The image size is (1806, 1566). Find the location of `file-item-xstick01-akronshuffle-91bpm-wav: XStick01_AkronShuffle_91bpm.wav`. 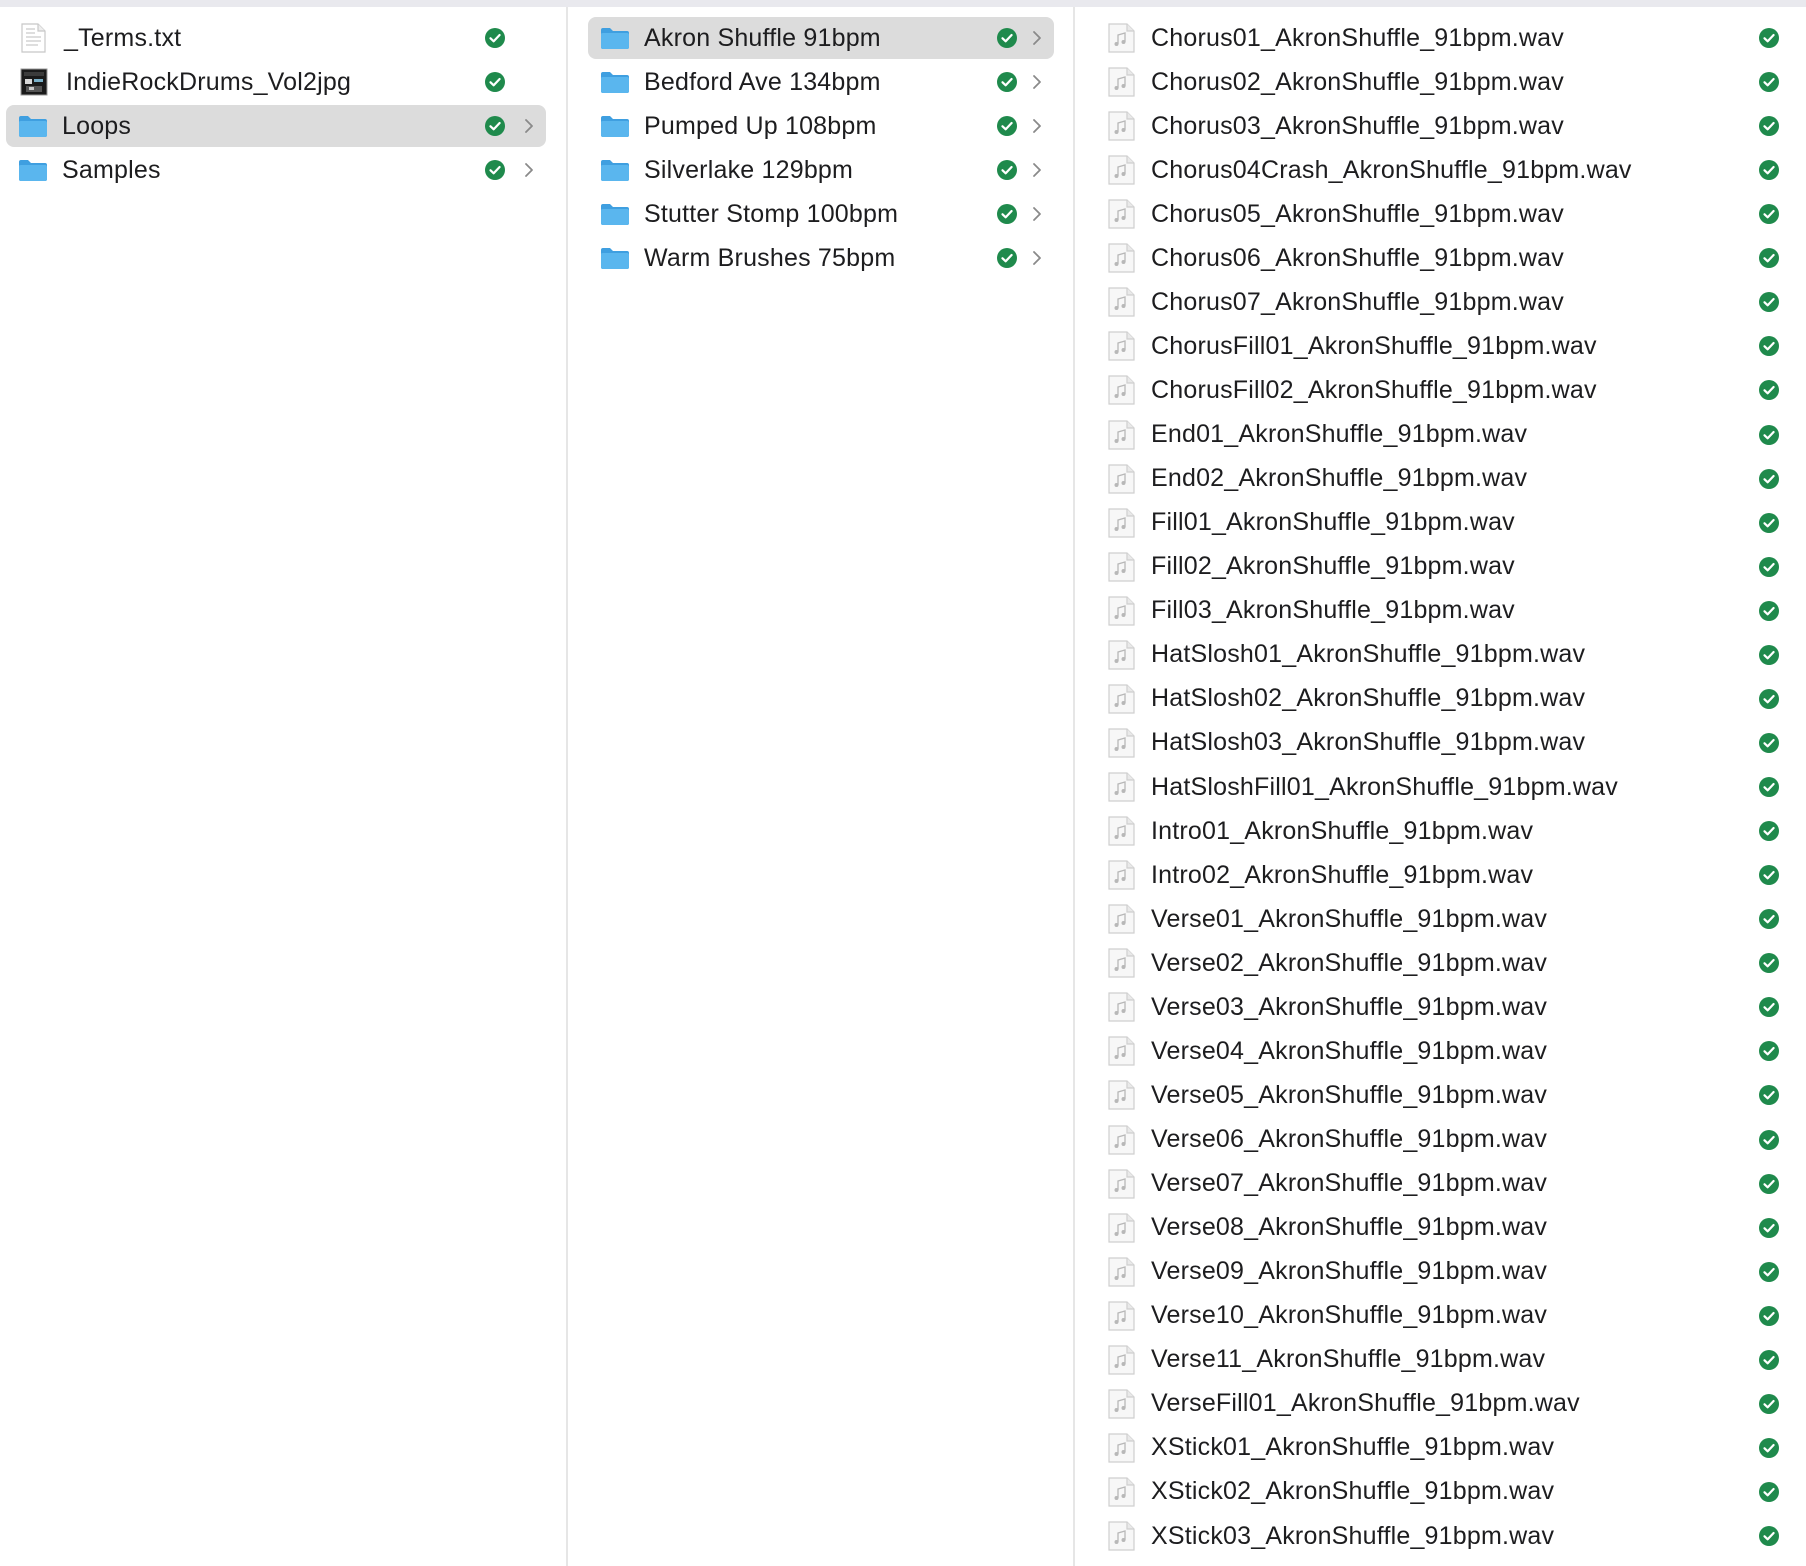

file-item-xstick01-akronshuffle-91bpm-wav: XStick01_AkronShuffle_91bpm.wav is located at coordinates (1440, 1448).